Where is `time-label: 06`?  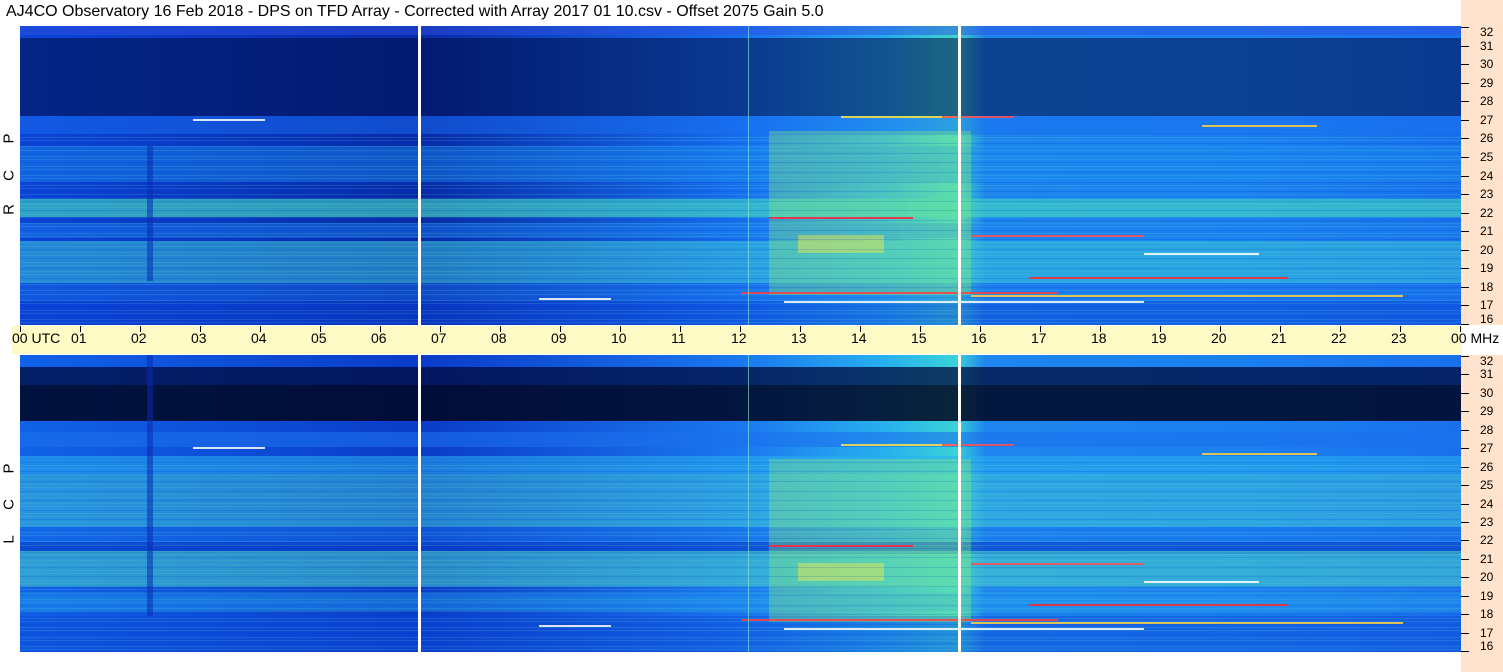 time-label: 06 is located at coordinates (379, 338).